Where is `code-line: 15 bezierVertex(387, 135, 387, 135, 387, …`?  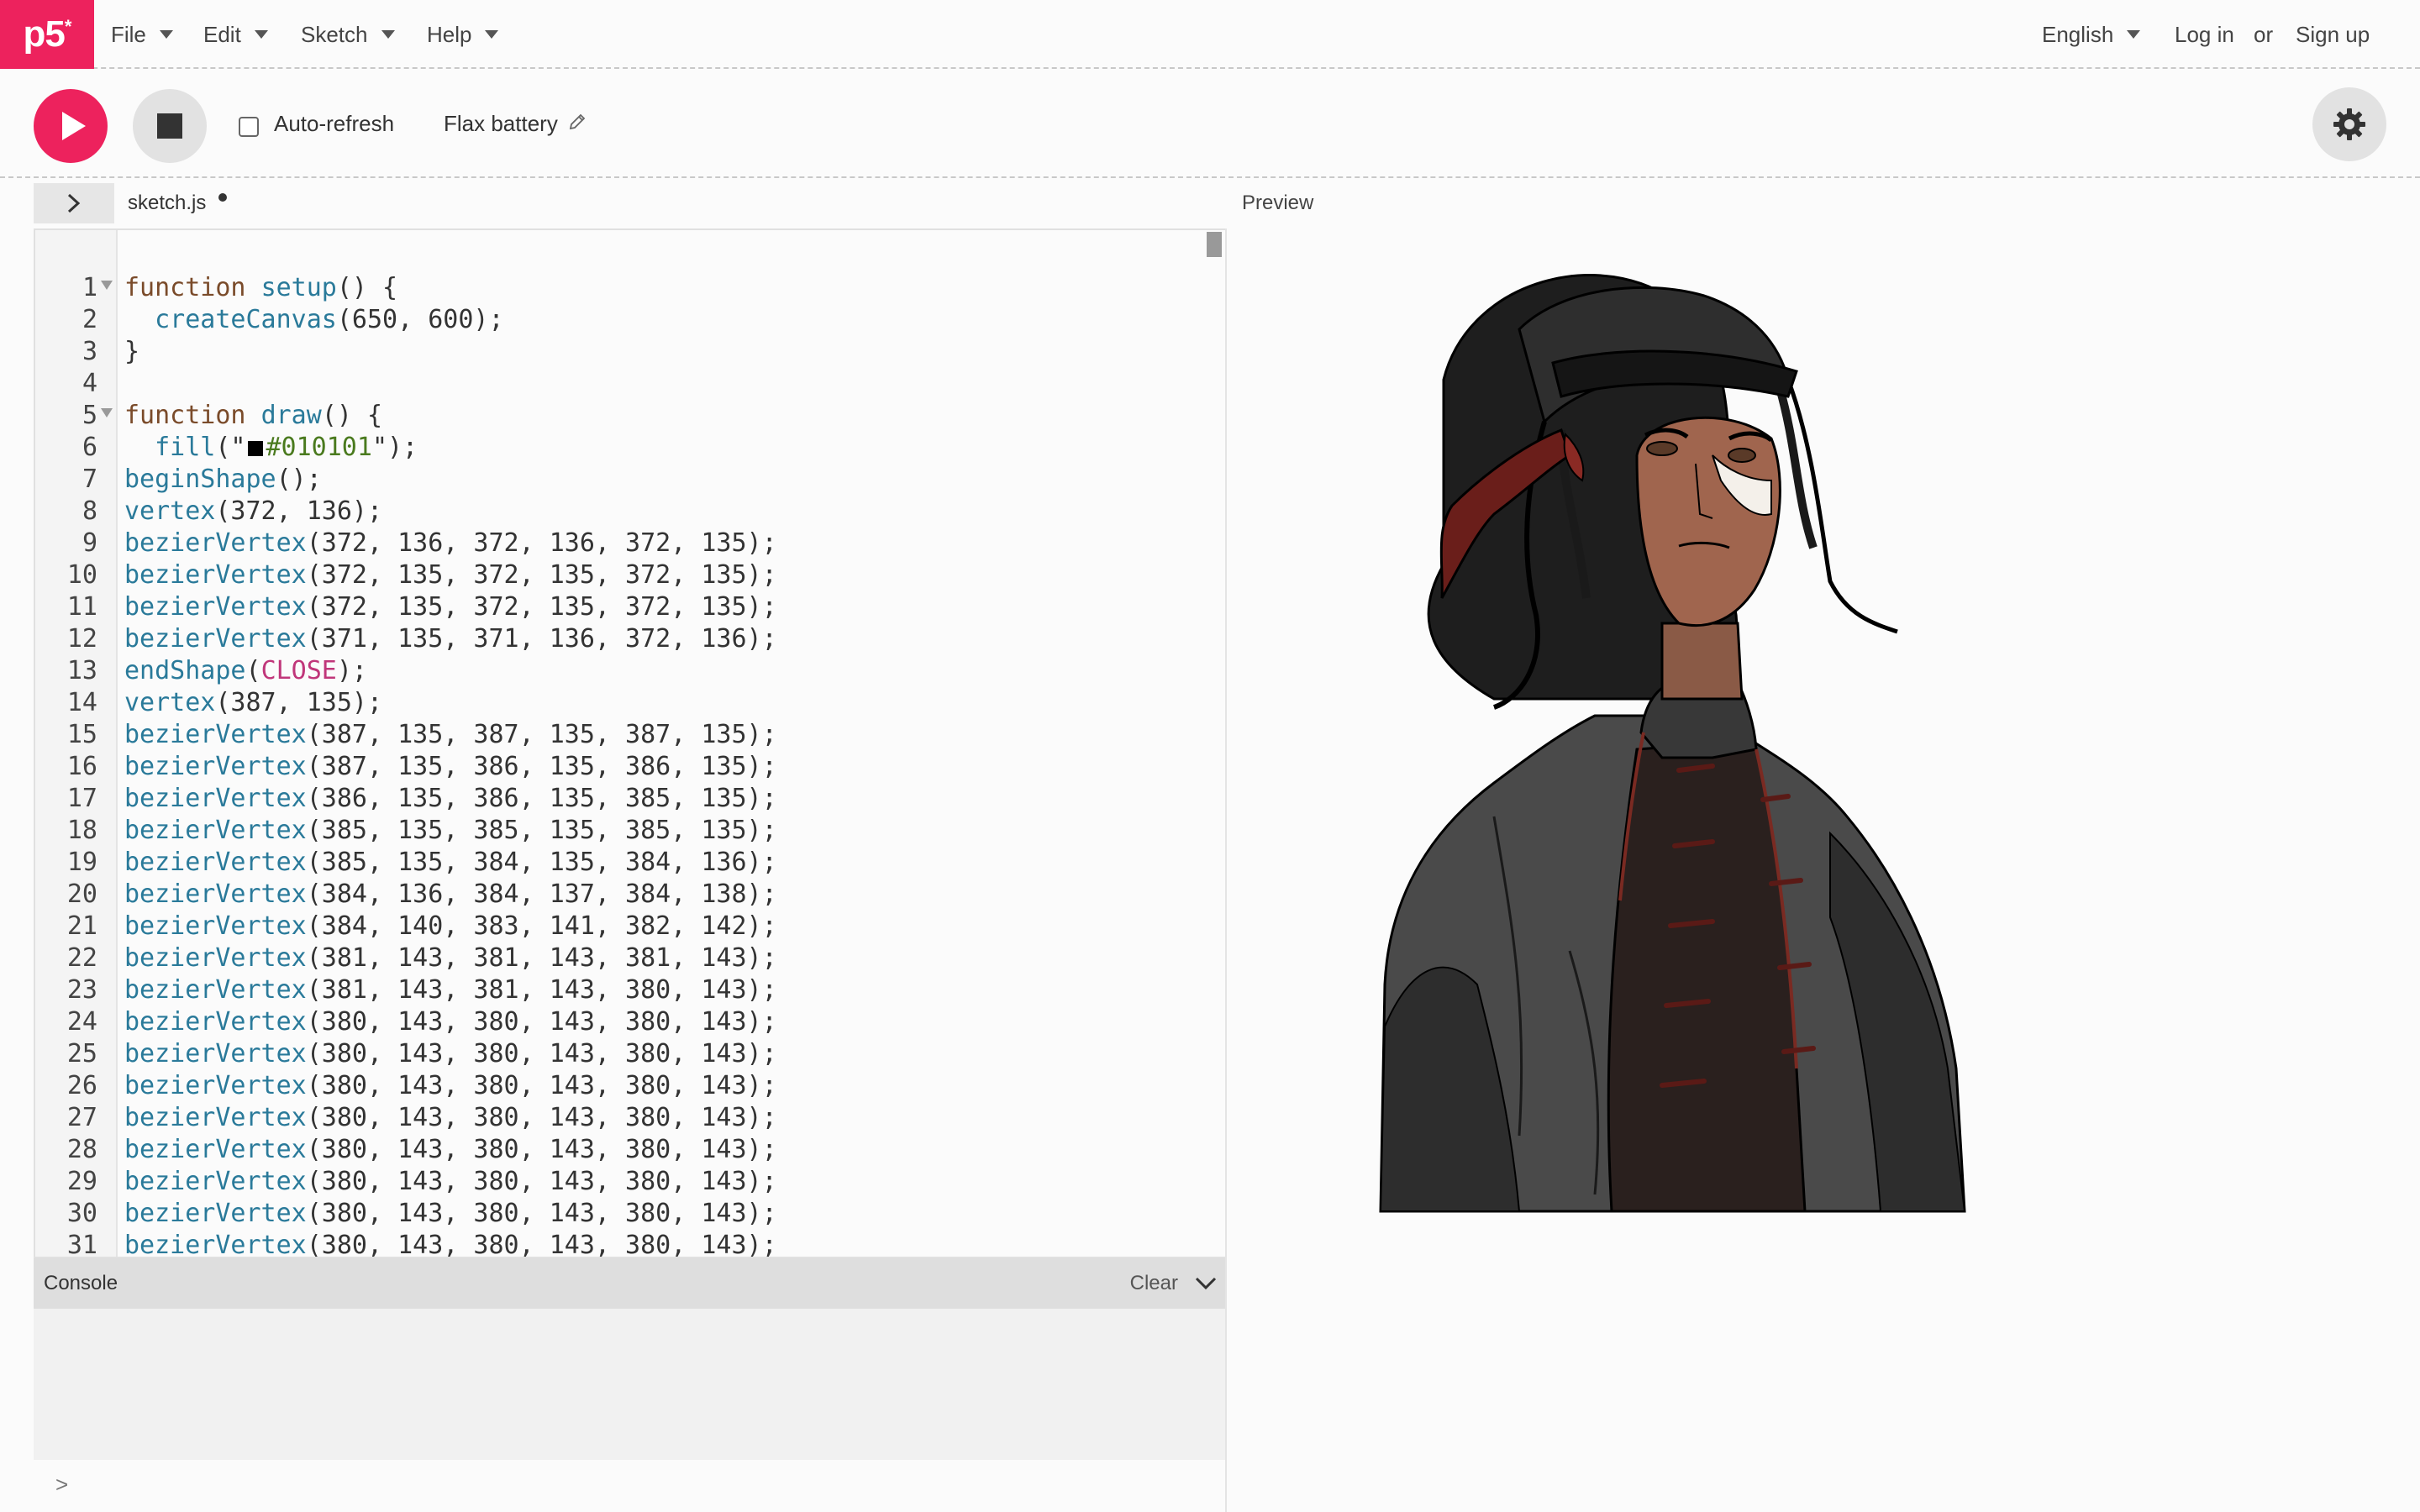 code-line: 15 bezierVertex(387, 135, 387, 135, 387, … is located at coordinates (630, 735).